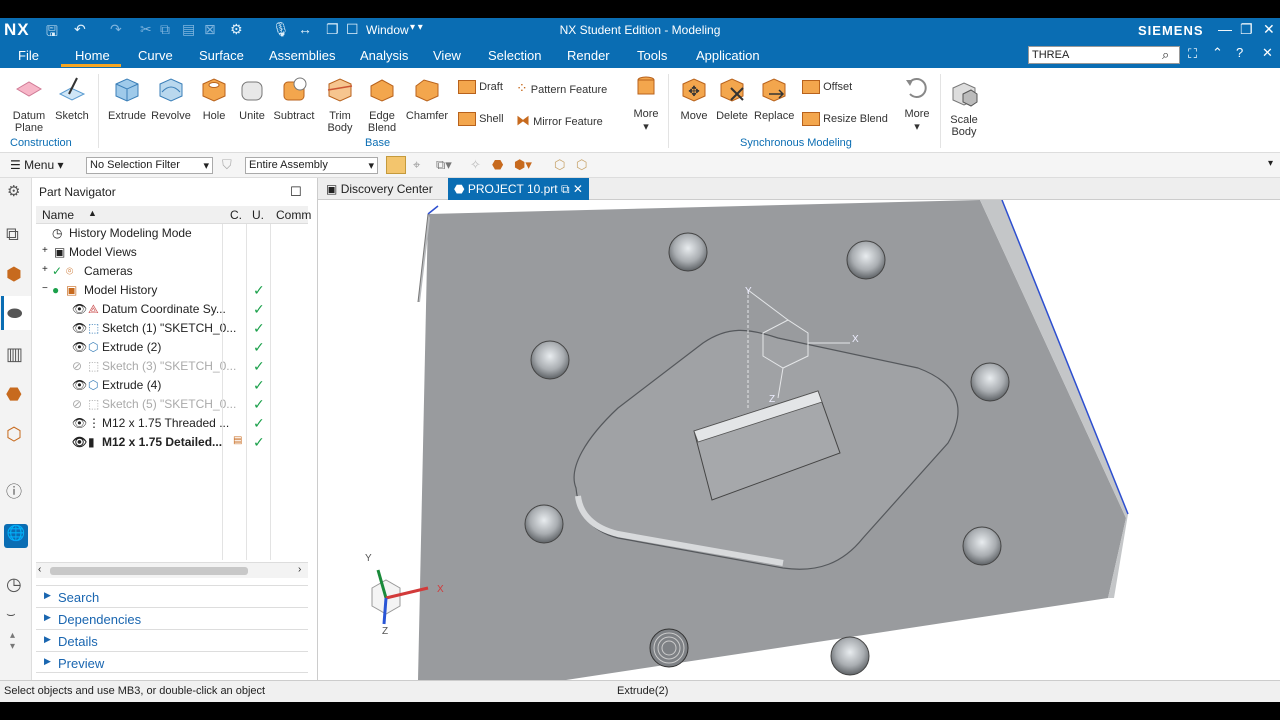 This screenshot has width=1280, height=720. I want to click on scale-body-button: Scale Body, so click(964, 108).